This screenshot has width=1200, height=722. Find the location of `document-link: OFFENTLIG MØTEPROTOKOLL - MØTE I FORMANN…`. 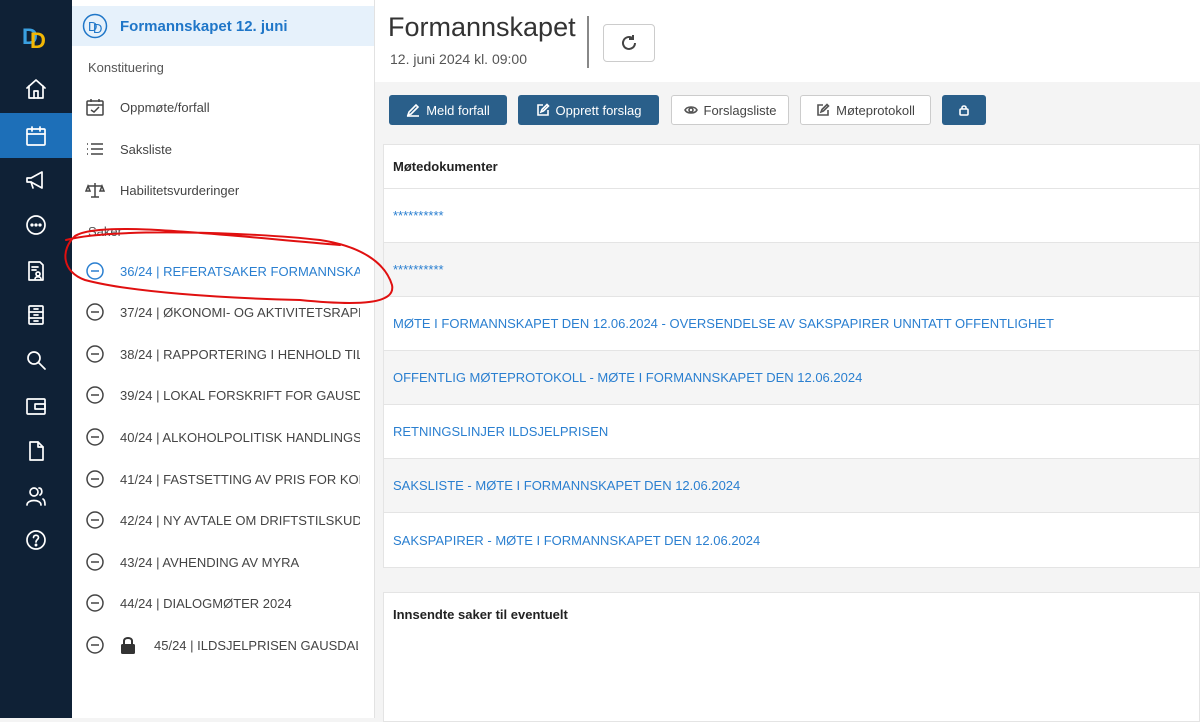

document-link: OFFENTLIG MØTEPROTOKOLL - MØTE I FORMANN… is located at coordinates (791, 378).